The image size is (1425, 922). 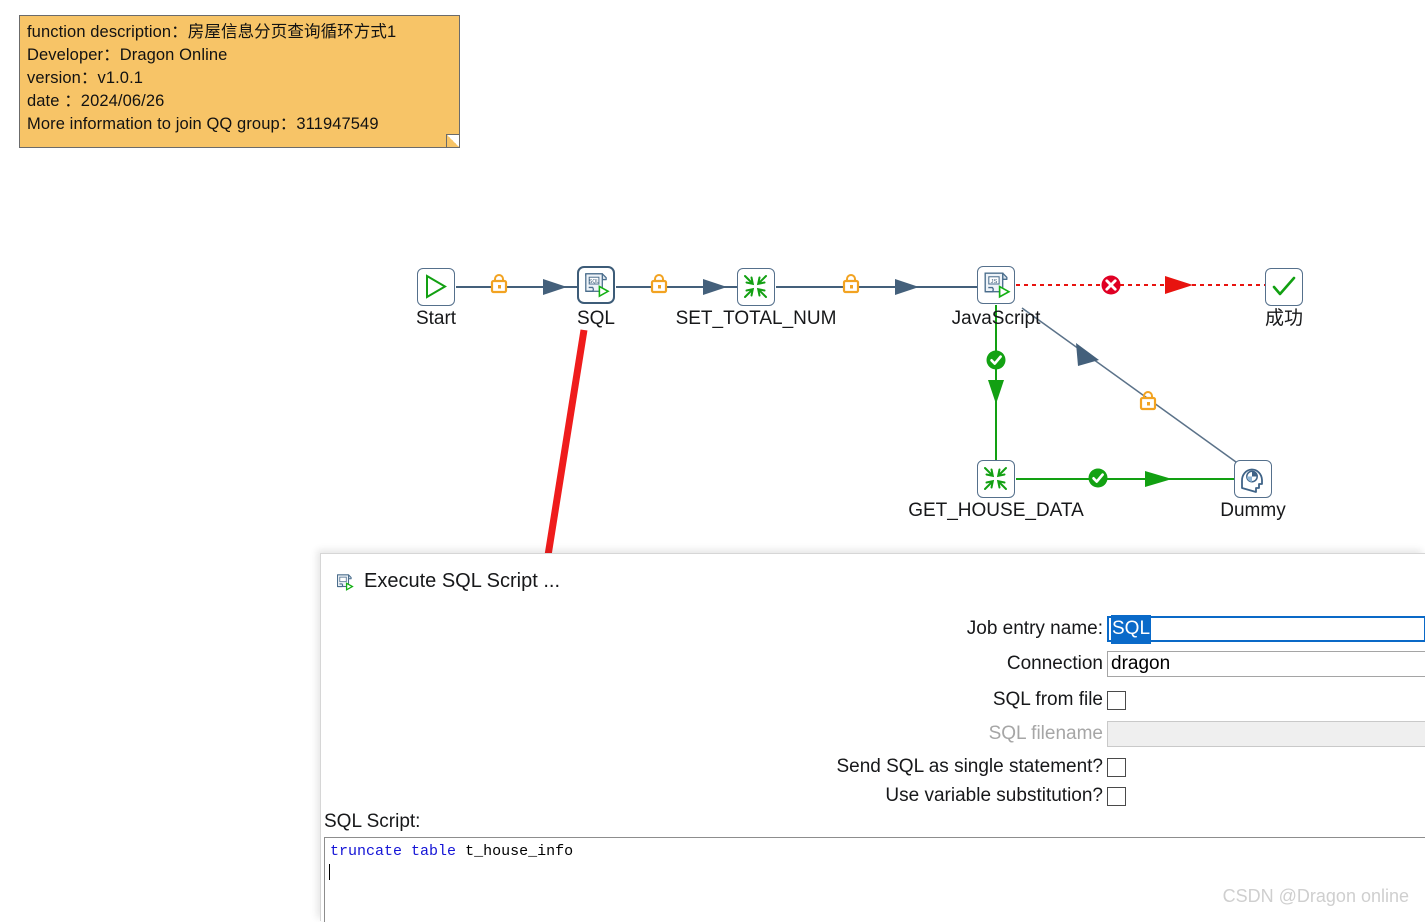 I want to click on start-play-icon, so click(x=436, y=286).